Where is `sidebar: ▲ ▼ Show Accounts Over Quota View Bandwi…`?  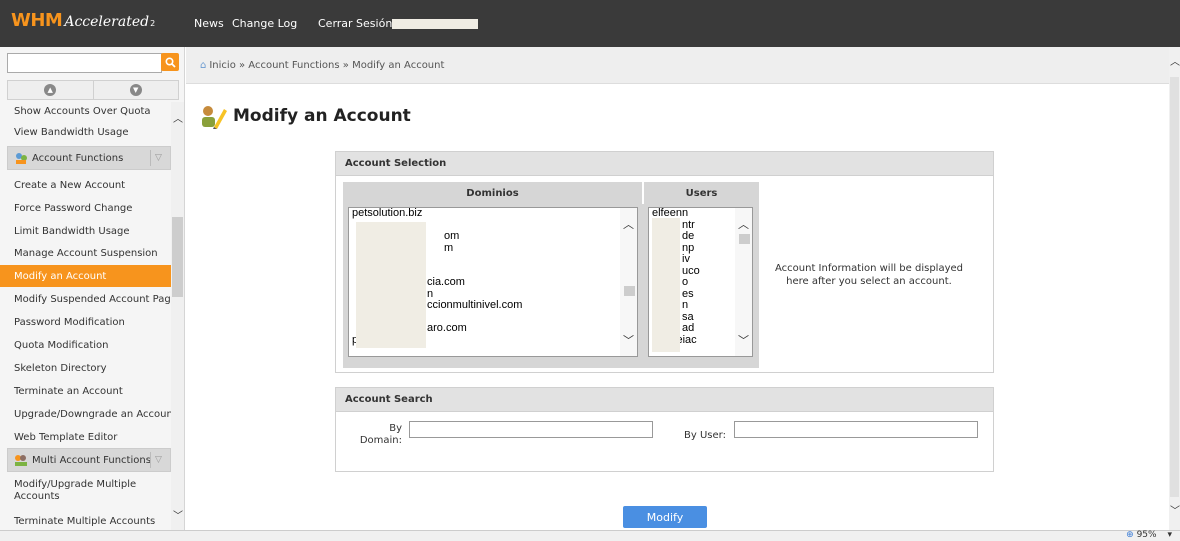 sidebar: ▲ ▼ Show Accounts Over Quota View Bandwi… is located at coordinates (92, 288).